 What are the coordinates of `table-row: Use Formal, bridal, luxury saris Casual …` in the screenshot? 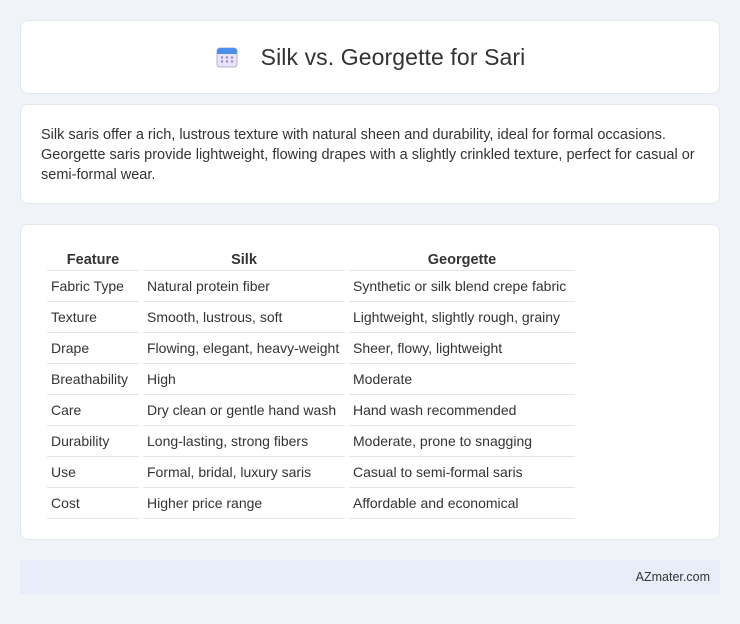 It's located at (311, 472).